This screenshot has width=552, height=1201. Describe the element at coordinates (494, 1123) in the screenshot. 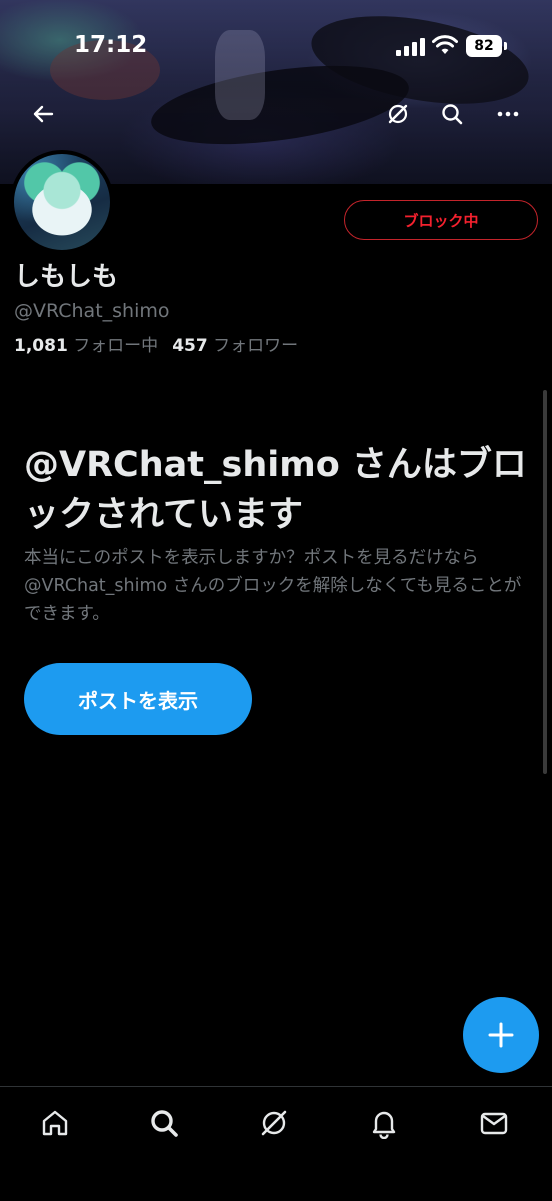

I see `messages-envelope-icon` at that location.